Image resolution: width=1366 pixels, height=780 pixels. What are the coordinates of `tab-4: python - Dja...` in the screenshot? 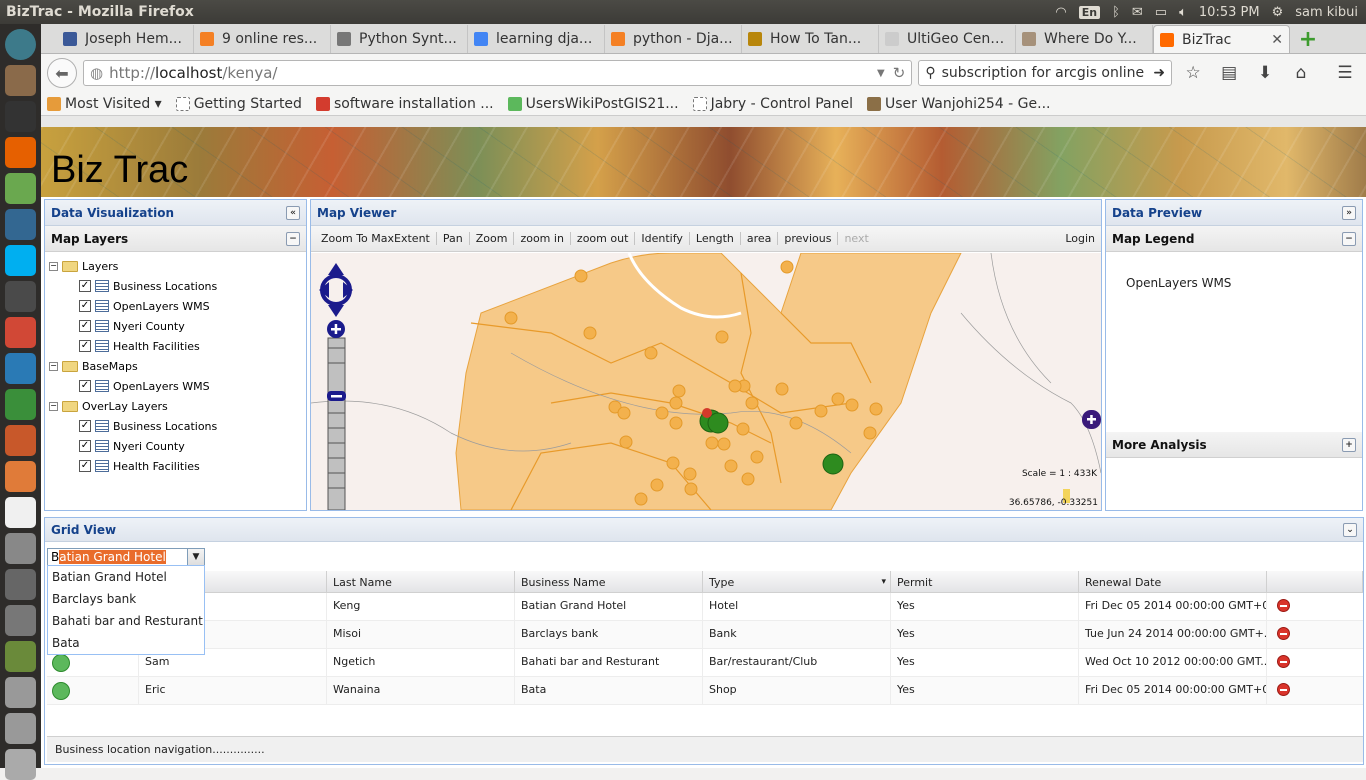 It's located at (673, 39).